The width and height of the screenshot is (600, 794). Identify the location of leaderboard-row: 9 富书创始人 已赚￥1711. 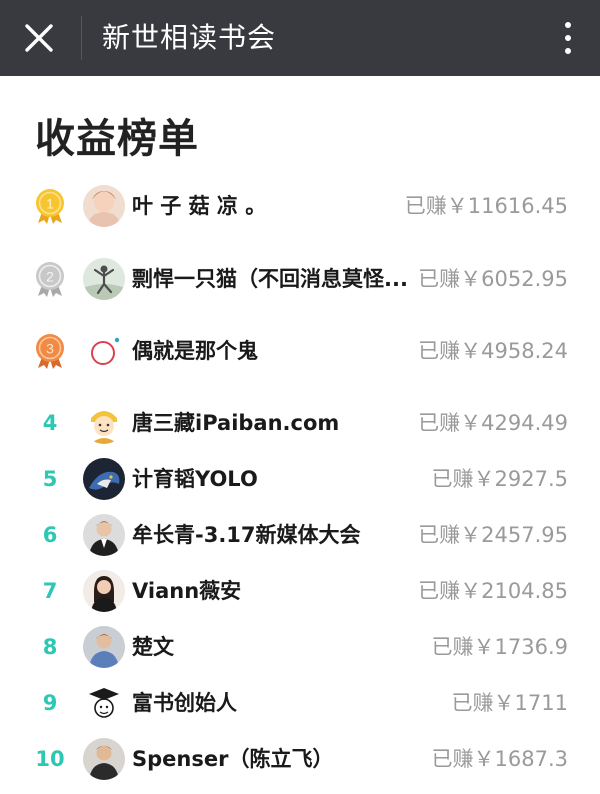
(300, 703).